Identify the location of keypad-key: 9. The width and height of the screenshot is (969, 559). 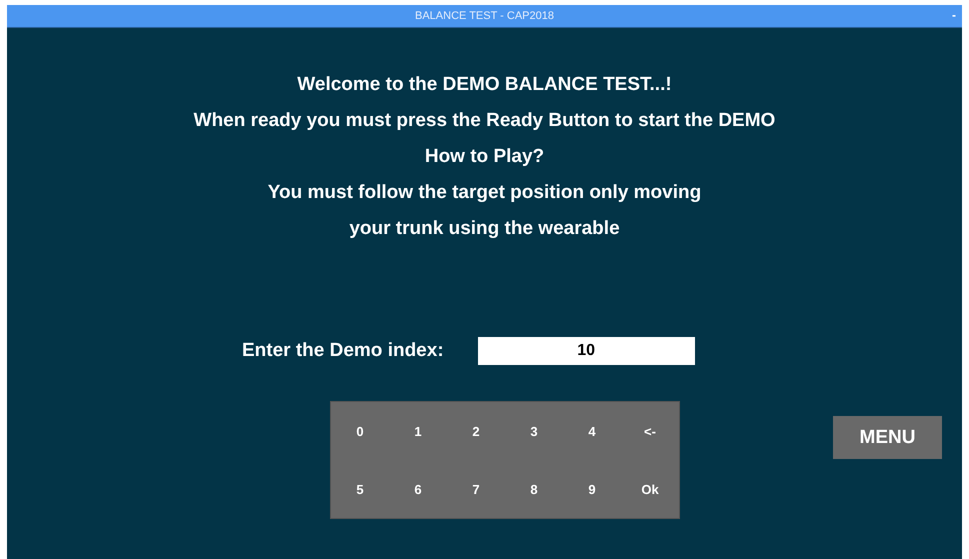
(592, 489).